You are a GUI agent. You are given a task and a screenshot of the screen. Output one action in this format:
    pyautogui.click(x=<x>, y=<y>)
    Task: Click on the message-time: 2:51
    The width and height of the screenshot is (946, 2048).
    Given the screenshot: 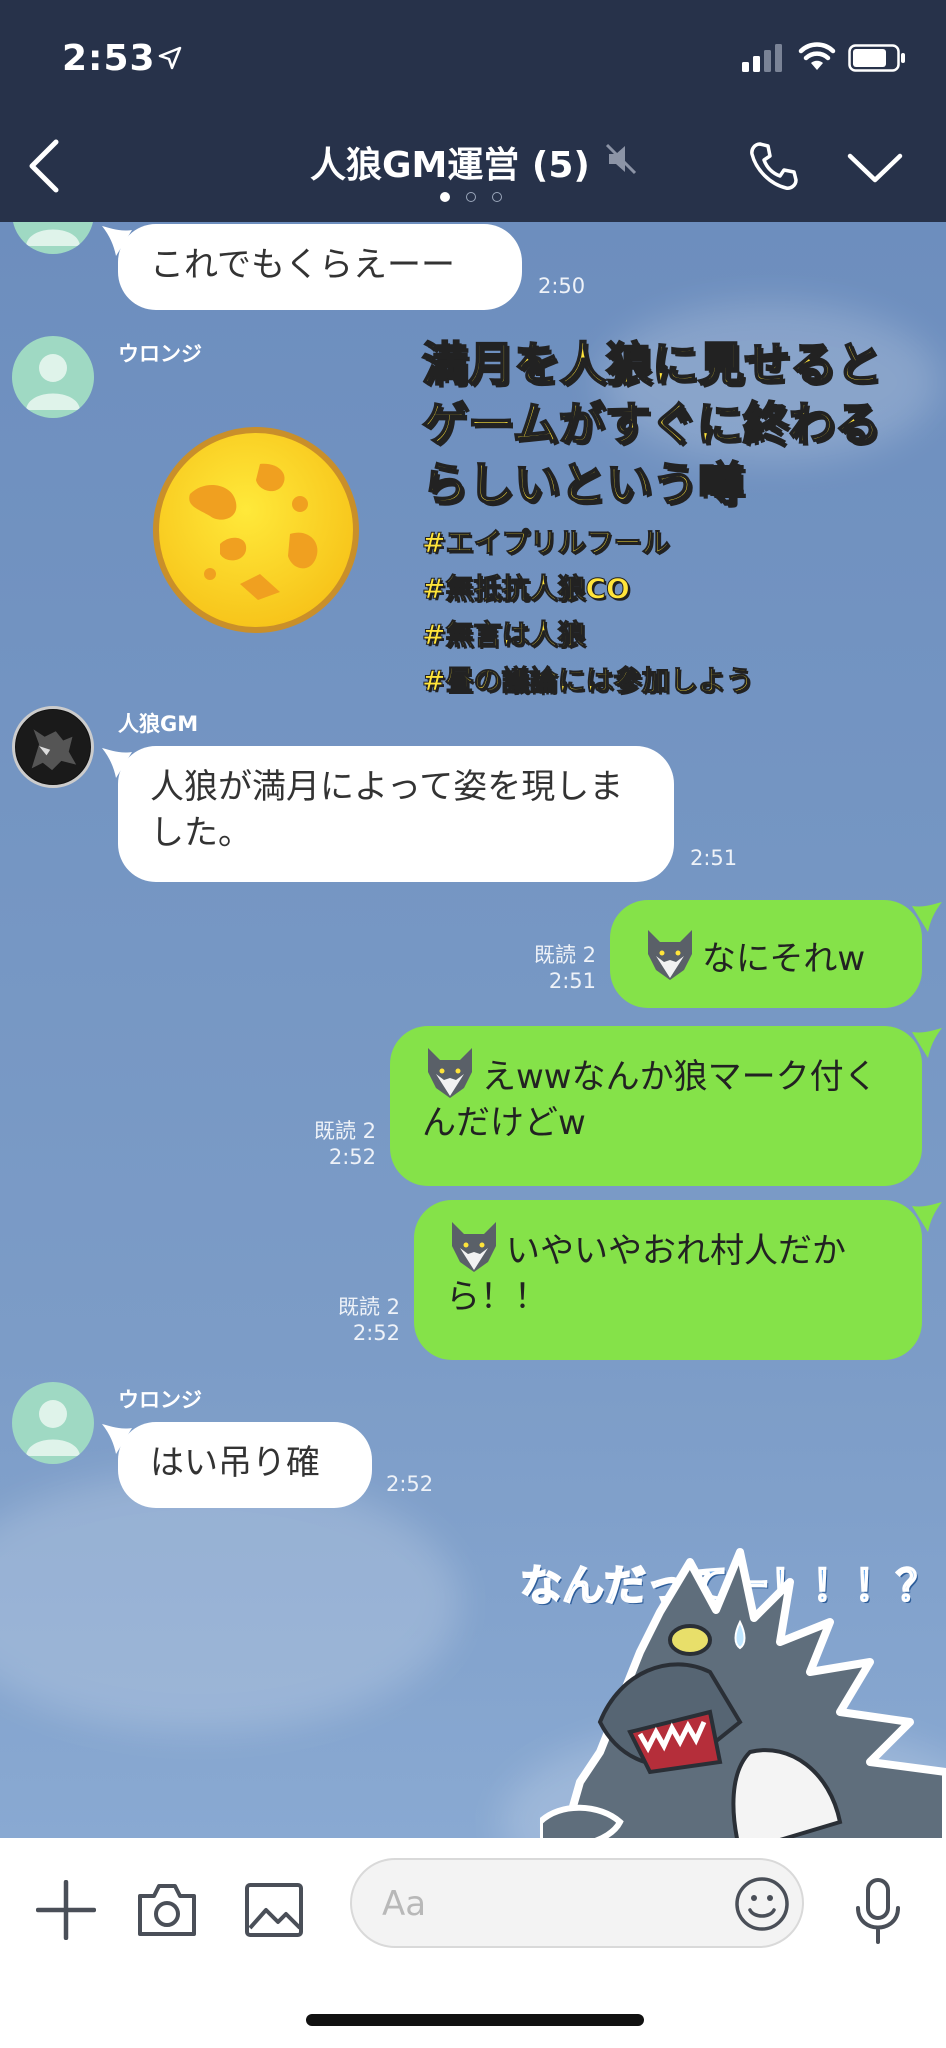 What is the action you would take?
    pyautogui.click(x=714, y=858)
    